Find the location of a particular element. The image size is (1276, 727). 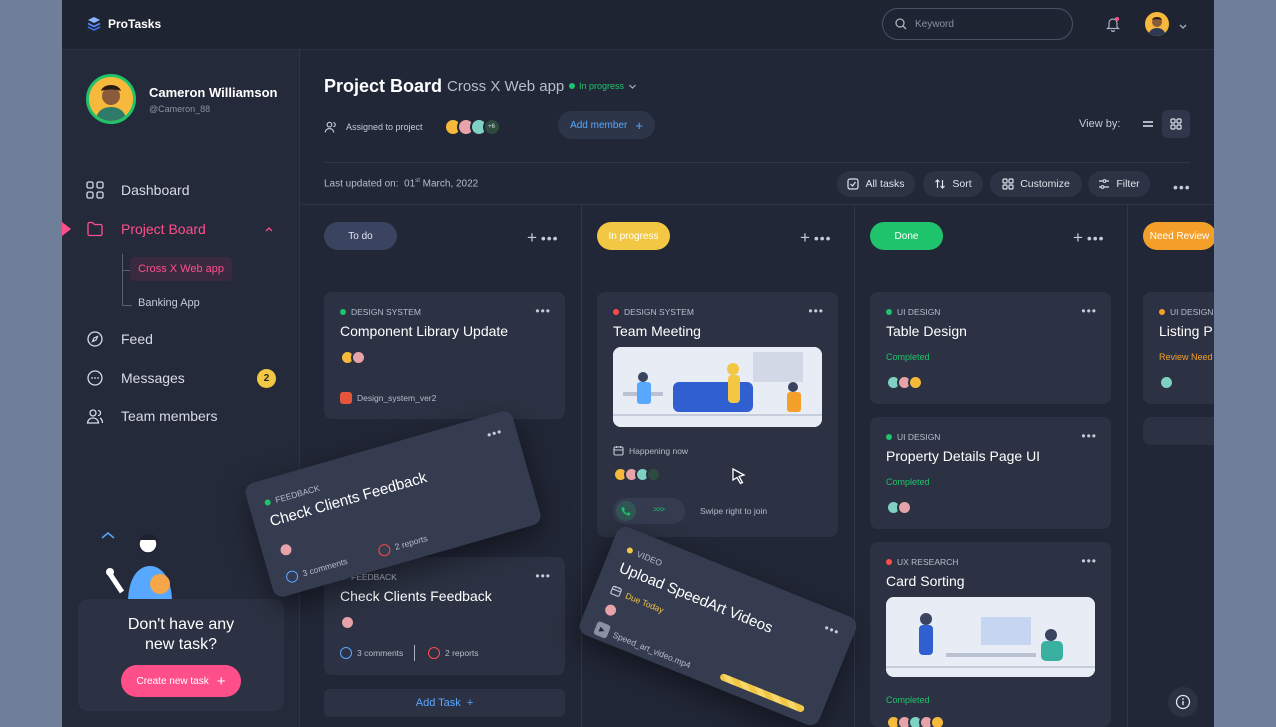

done-column-actions: + ••• is located at coordinates (1089, 238).